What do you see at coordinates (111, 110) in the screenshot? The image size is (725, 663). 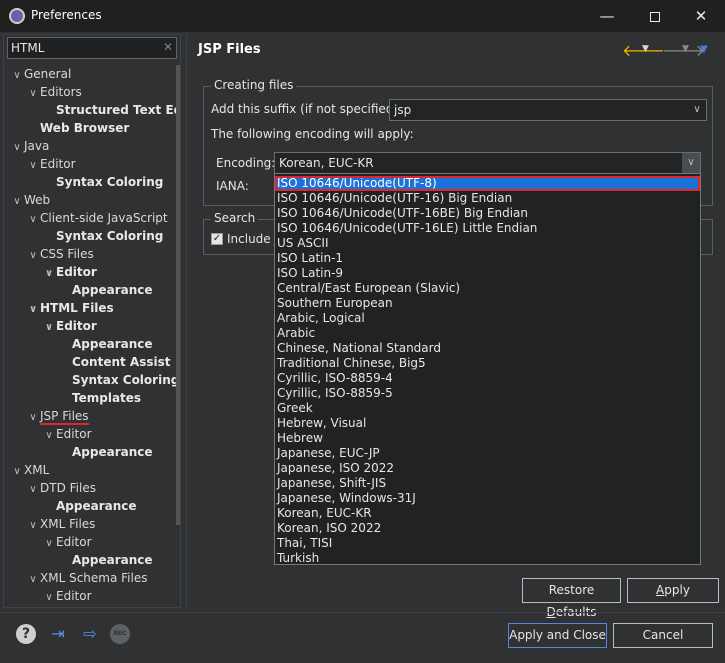 I see `tree-item: Structured Text Ed` at bounding box center [111, 110].